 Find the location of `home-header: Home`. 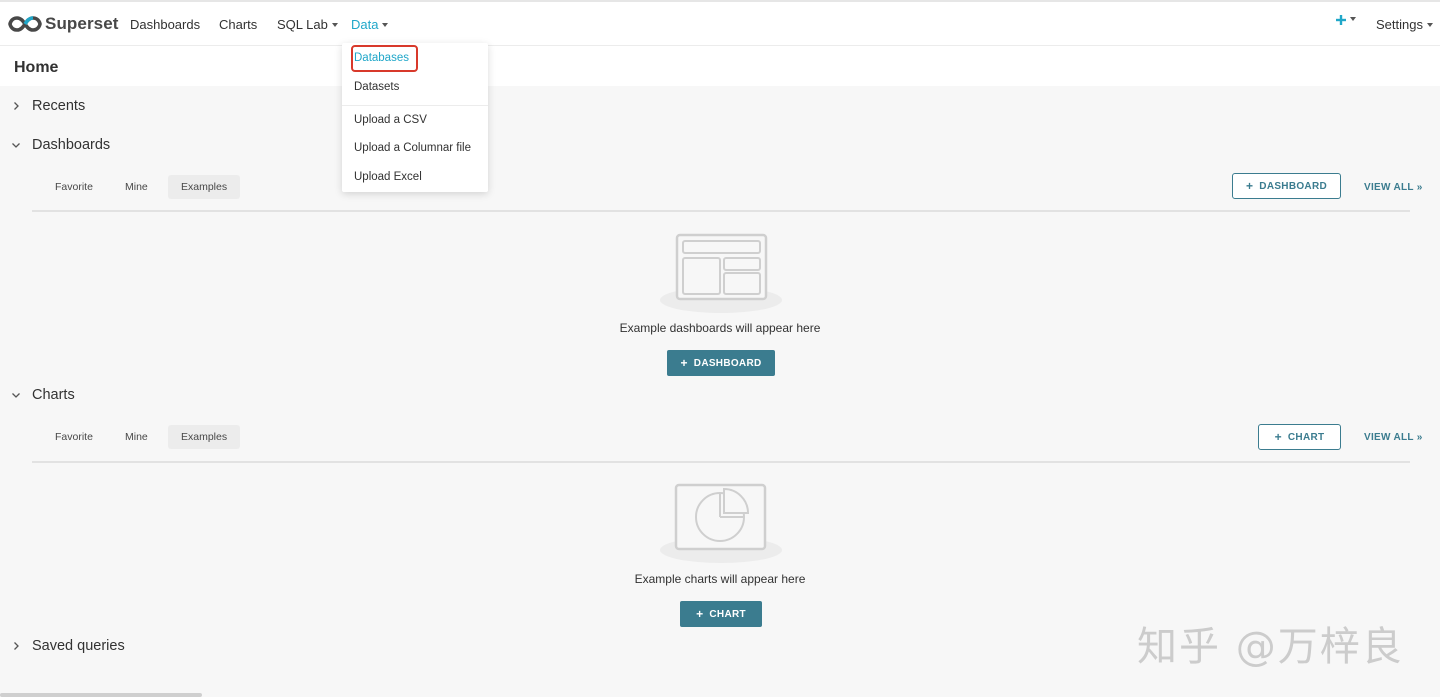

home-header: Home is located at coordinates (720, 66).